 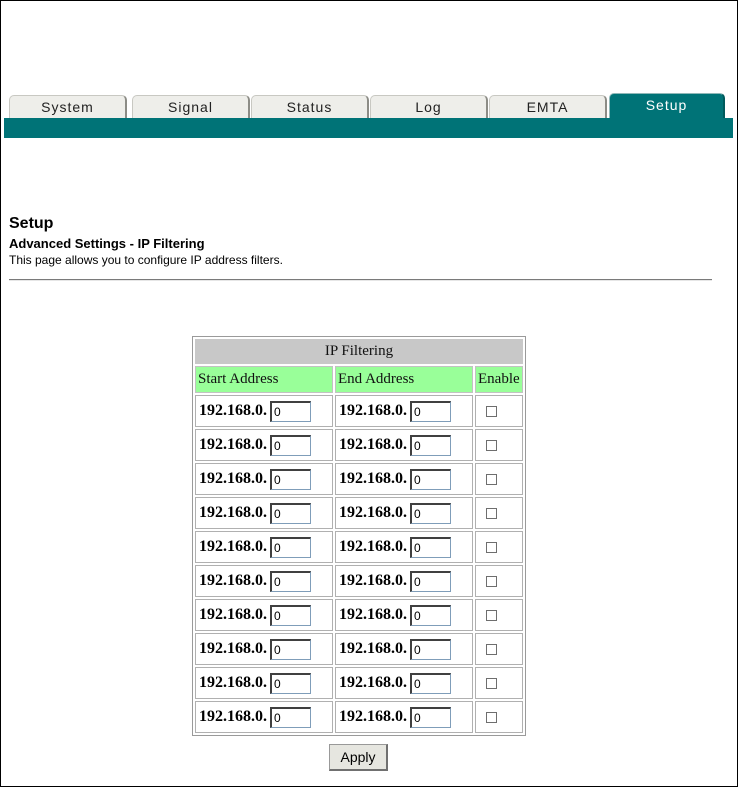 What do you see at coordinates (310, 106) in the screenshot?
I see `tab-status: Status` at bounding box center [310, 106].